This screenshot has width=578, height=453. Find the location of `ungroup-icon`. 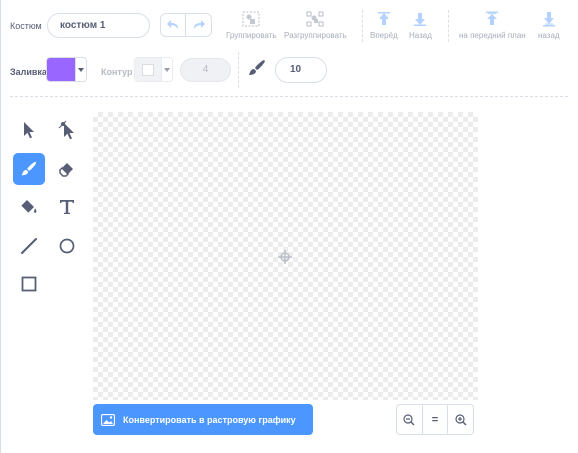

ungroup-icon is located at coordinates (315, 19).